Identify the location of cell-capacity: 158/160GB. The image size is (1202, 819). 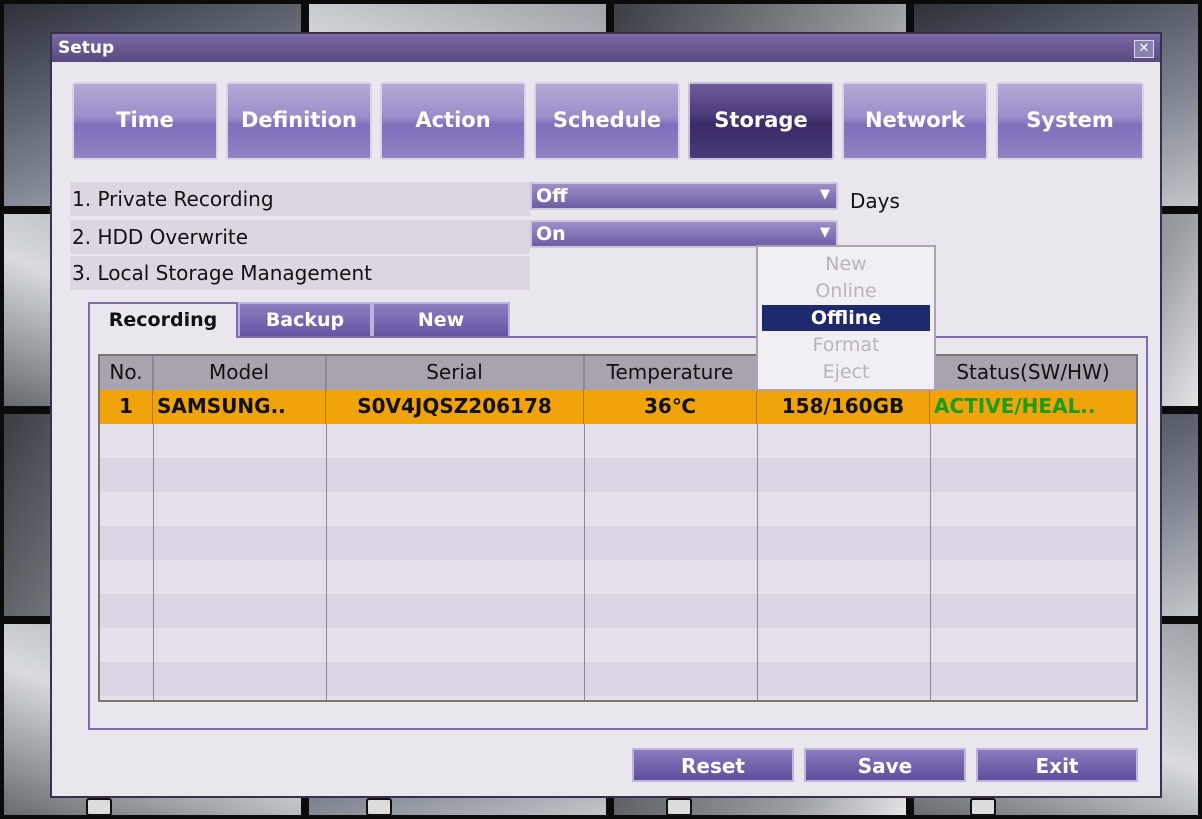
(843, 407).